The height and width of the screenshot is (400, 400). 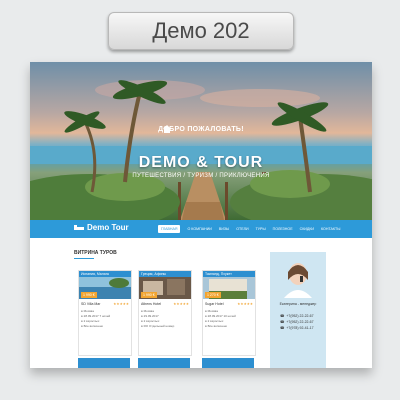 What do you see at coordinates (214, 304) in the screenshot?
I see `hotel-name: Sugar Hotel` at bounding box center [214, 304].